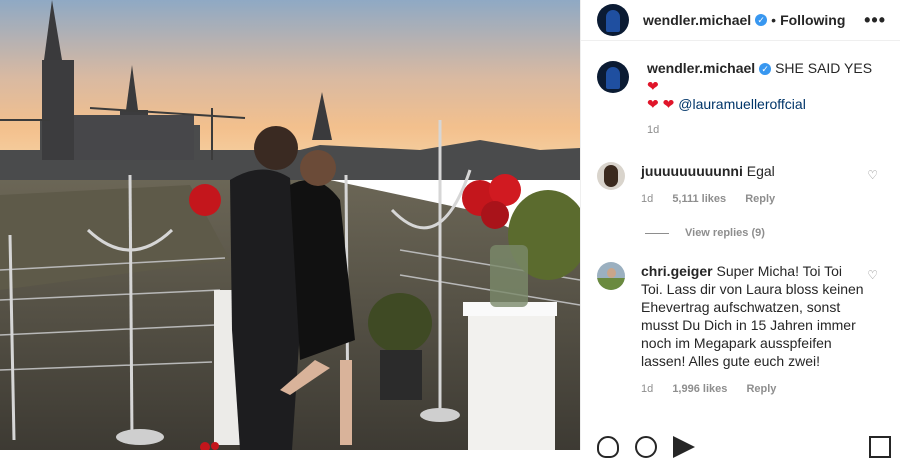 The image size is (900, 458). What do you see at coordinates (765, 130) in the screenshot?
I see `caption-timestamp: 1d` at bounding box center [765, 130].